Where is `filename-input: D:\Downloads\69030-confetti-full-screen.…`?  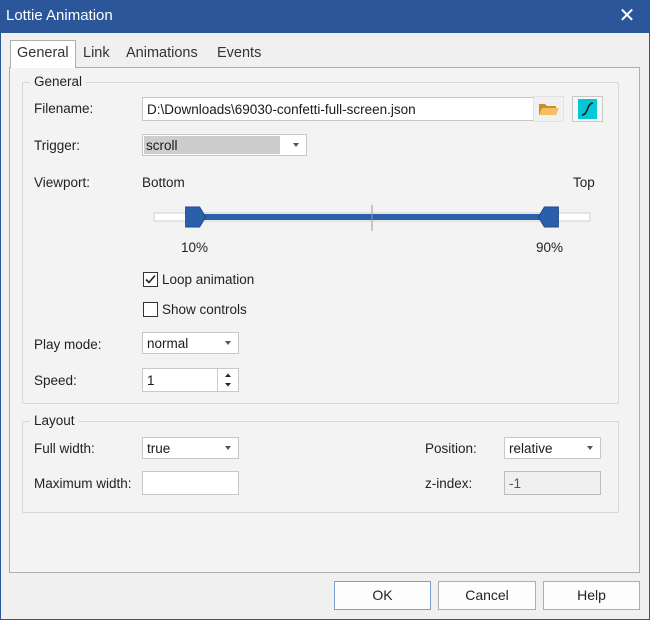 filename-input: D:\Downloads\69030-confetti-full-screen.… is located at coordinates (338, 109).